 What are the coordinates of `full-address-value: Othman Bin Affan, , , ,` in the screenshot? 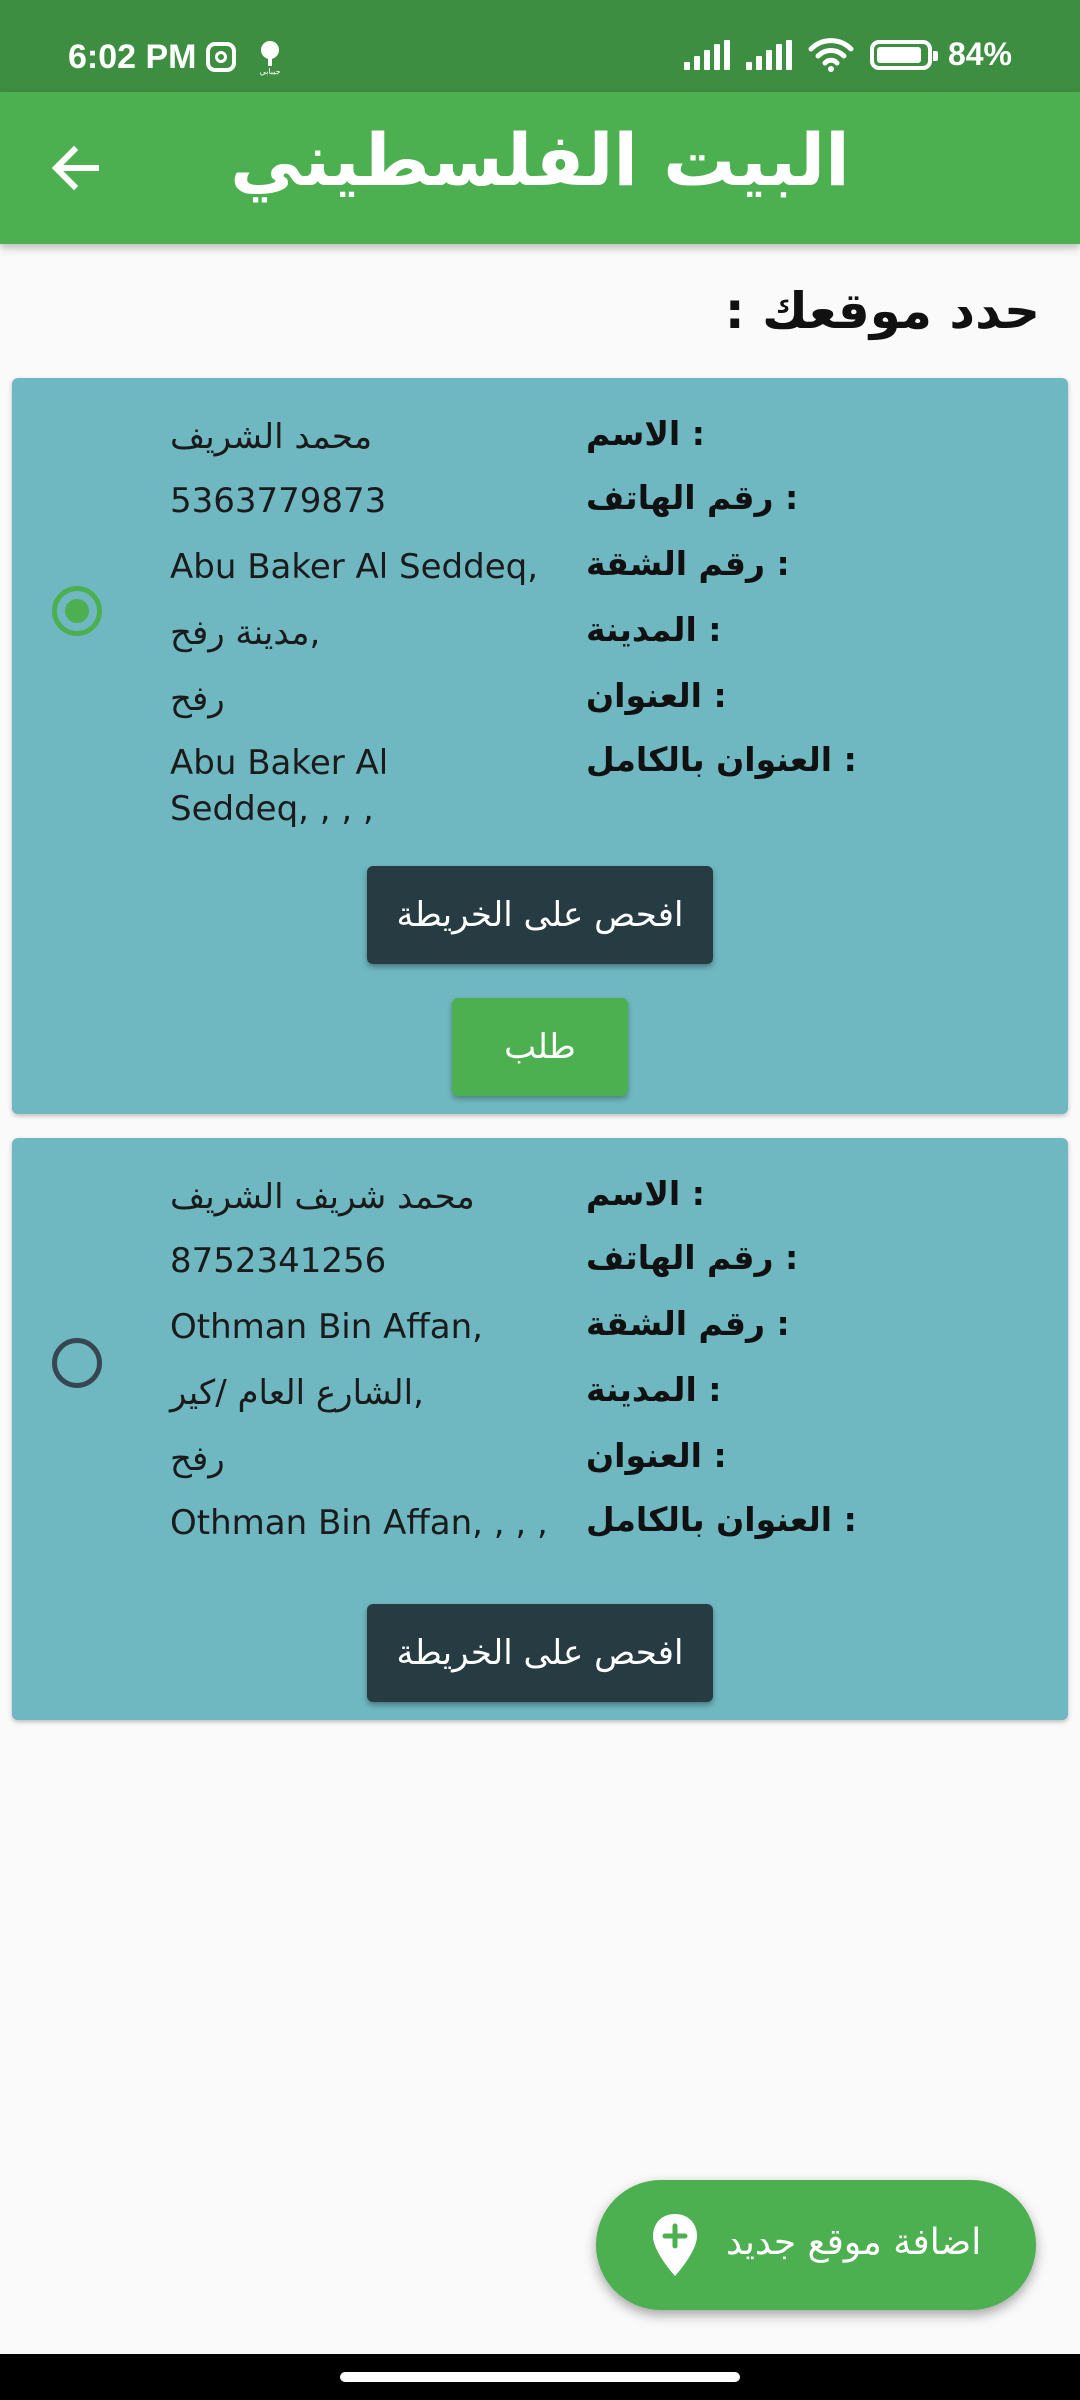 It's located at (359, 1523).